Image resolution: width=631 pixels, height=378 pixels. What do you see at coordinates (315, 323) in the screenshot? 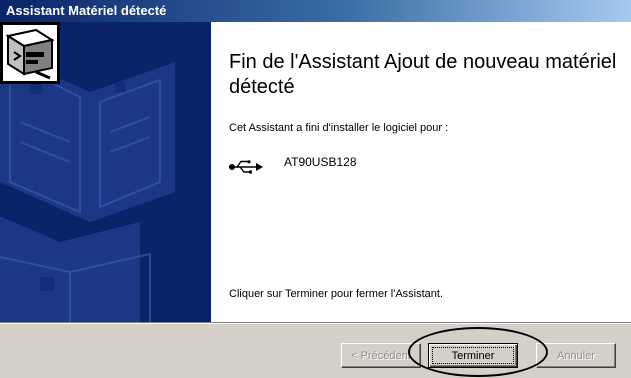
I see `button-separator` at bounding box center [315, 323].